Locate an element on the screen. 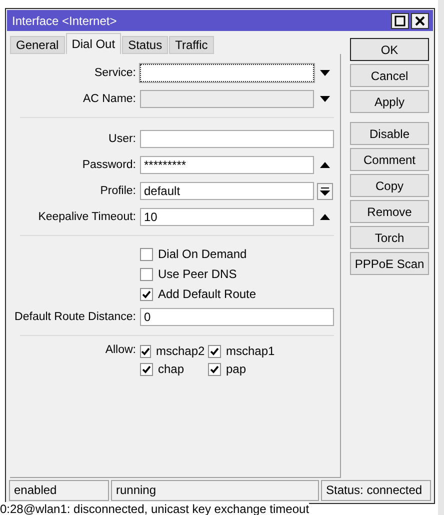 The image size is (444, 515). window-title: Interface <Internet> is located at coordinates (65, 21).